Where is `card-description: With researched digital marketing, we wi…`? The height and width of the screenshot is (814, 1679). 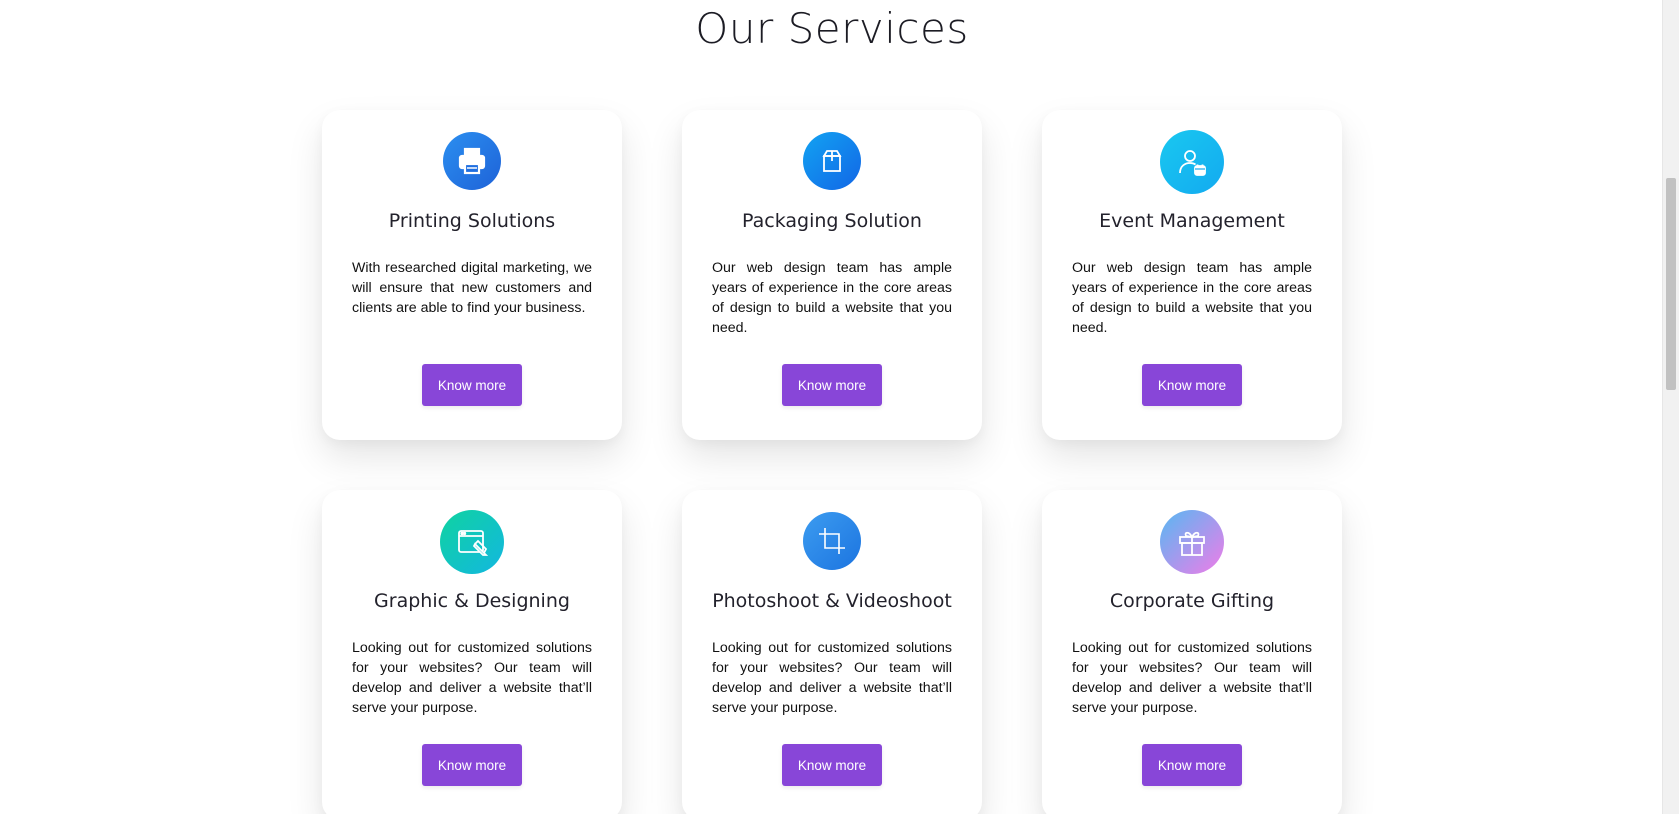
card-description: With researched digital marketing, we wi… is located at coordinates (472, 288).